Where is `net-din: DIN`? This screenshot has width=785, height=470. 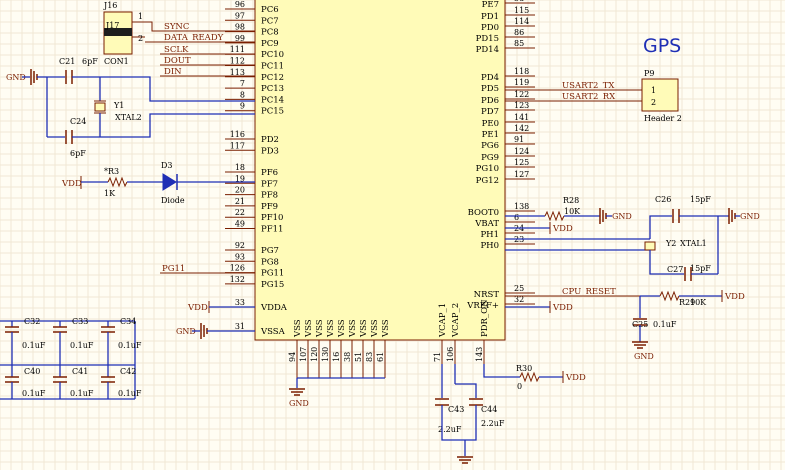
net-din: DIN is located at coordinates (173, 72).